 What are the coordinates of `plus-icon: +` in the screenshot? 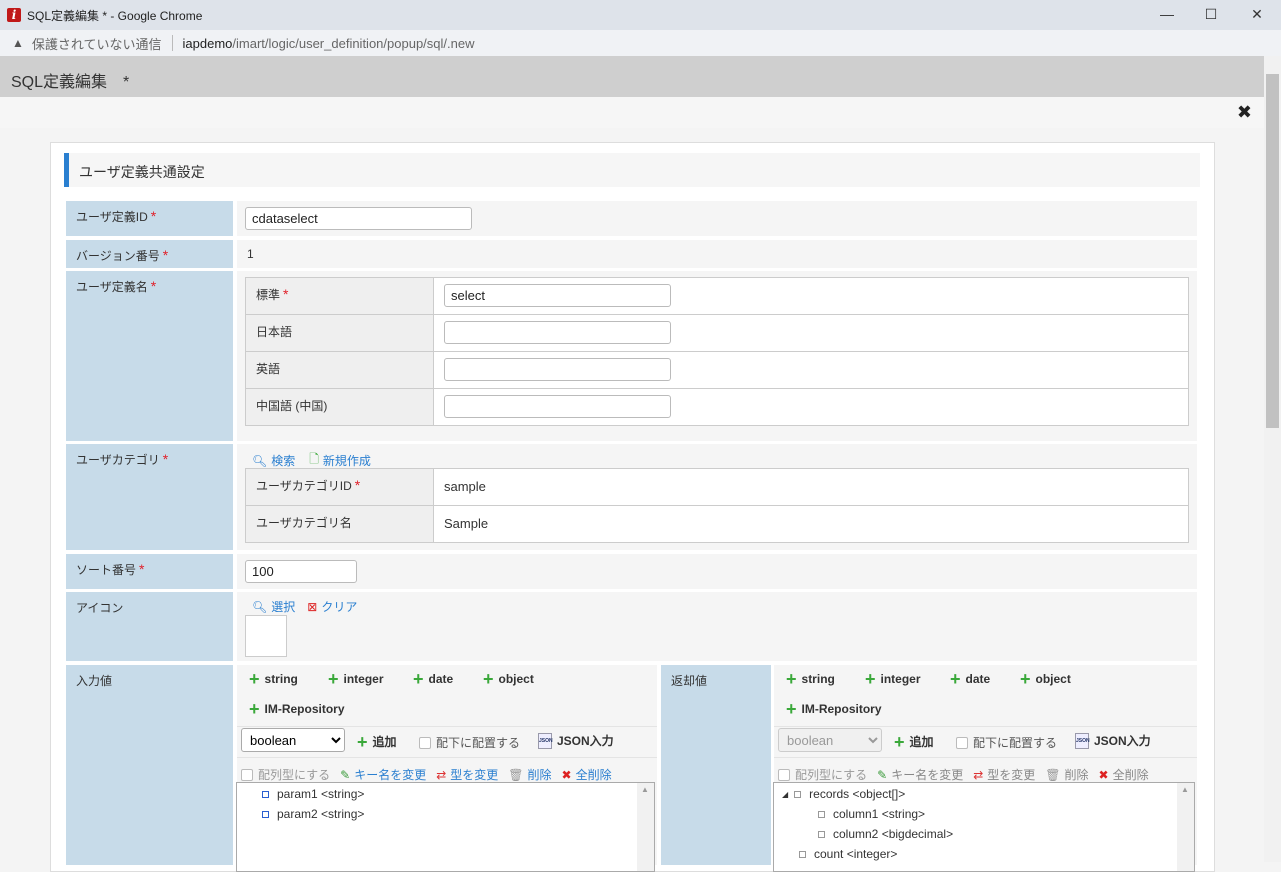 It's located at (791, 679).